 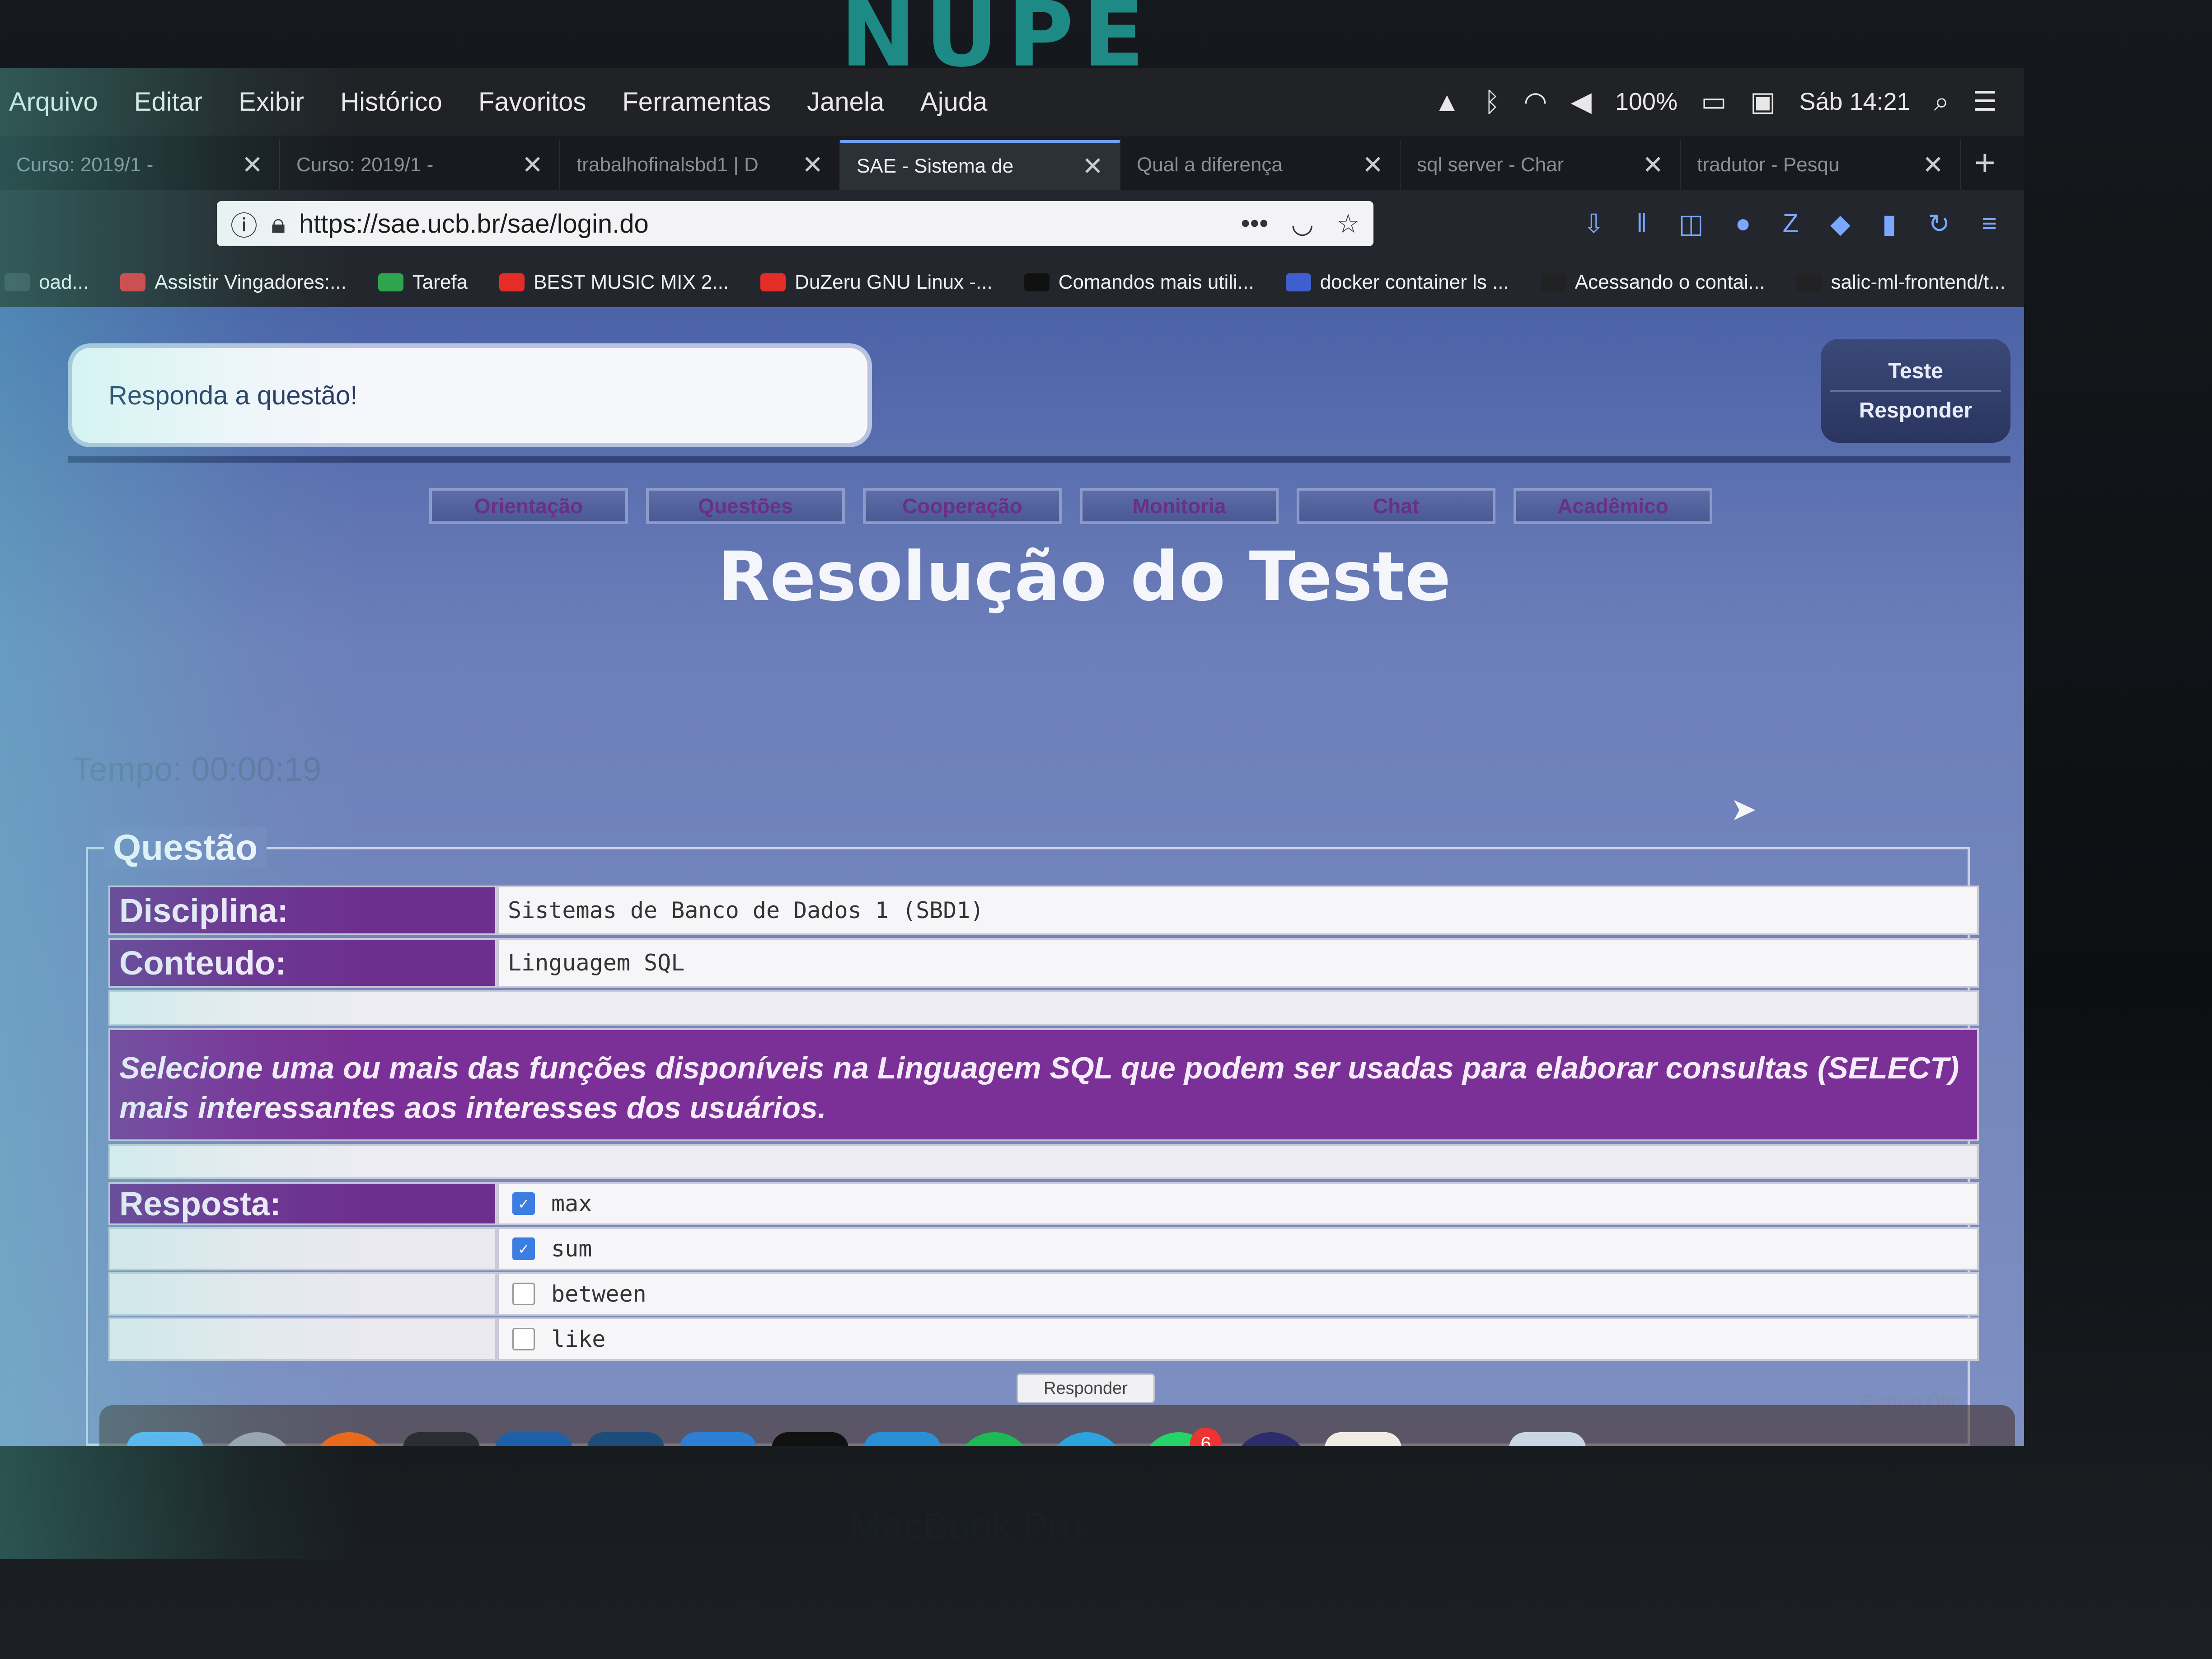 What do you see at coordinates (1768, 165) in the screenshot?
I see `tab-label: tradutor - Pesqu` at bounding box center [1768, 165].